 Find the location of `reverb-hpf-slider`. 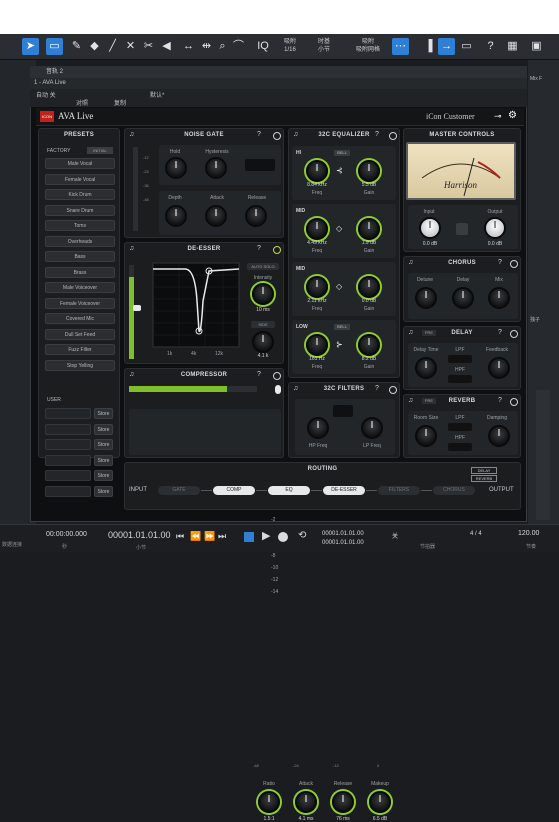

reverb-hpf-slider is located at coordinates (460, 447).